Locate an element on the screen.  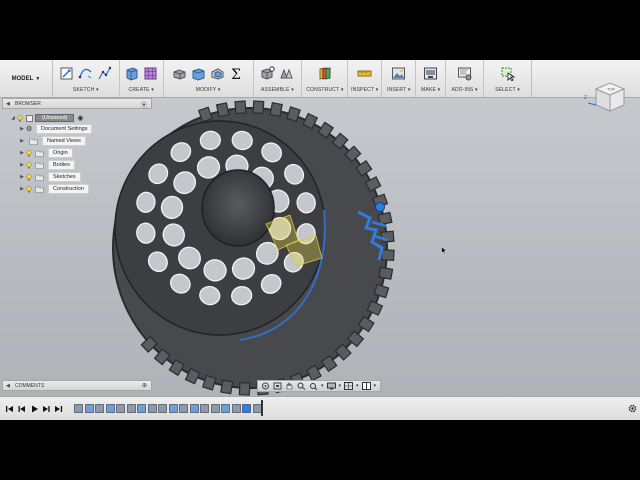
viewports-icon is located at coordinates (366, 386).